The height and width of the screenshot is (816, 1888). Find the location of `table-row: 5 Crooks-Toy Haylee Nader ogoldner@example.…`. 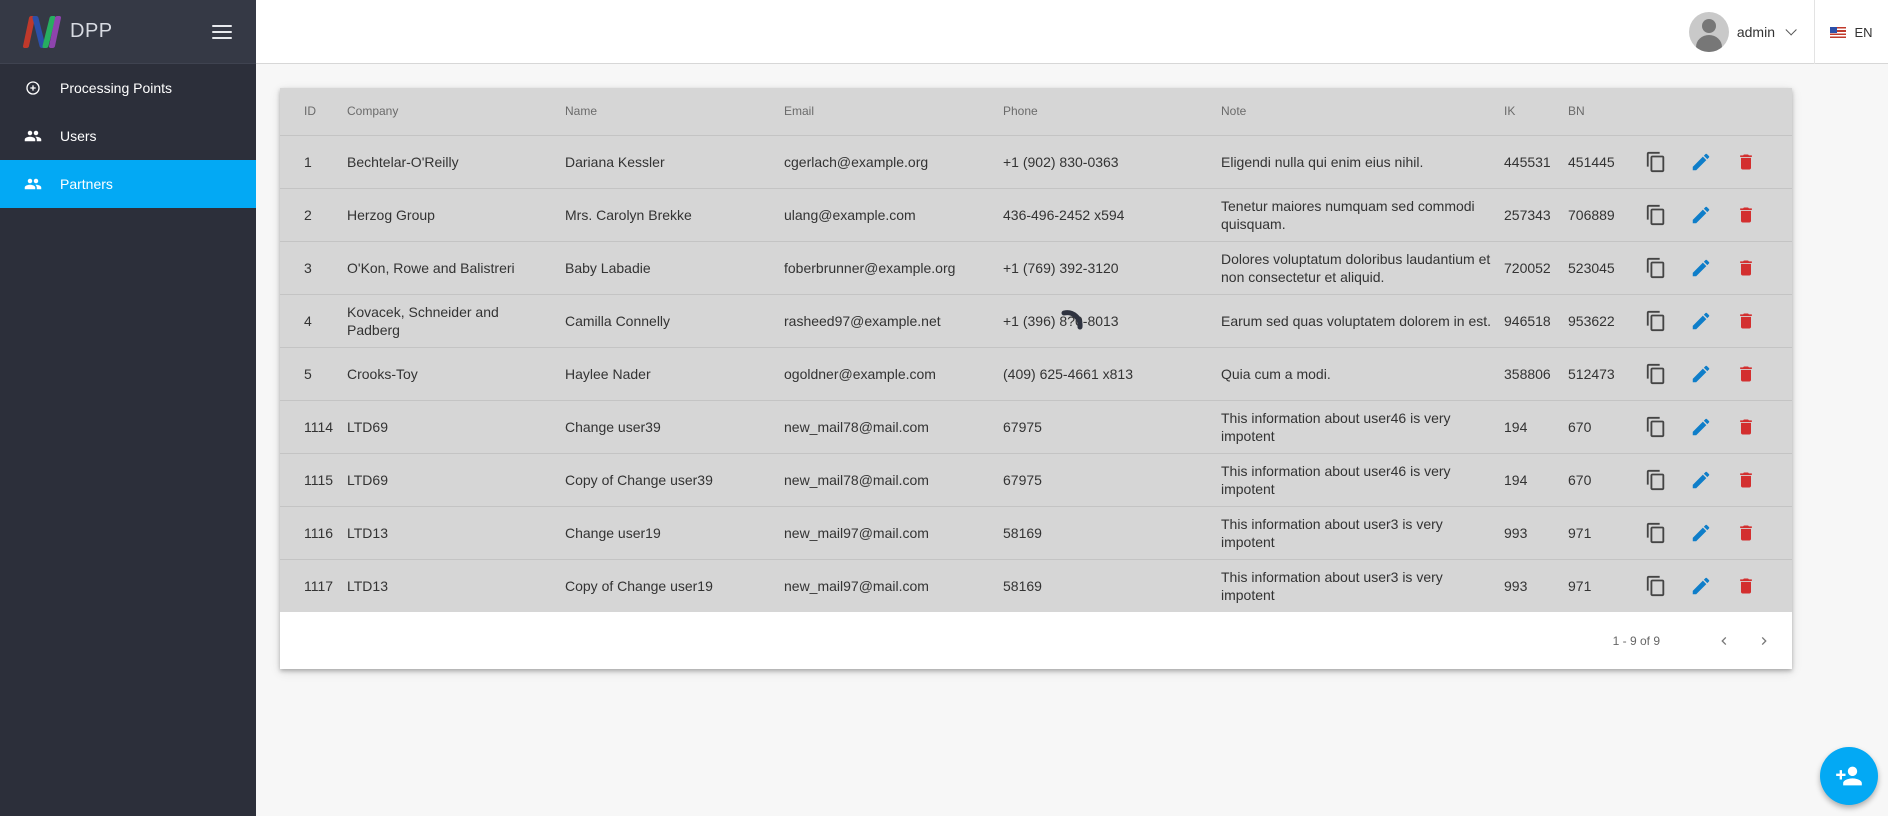

table-row: 5 Crooks-Toy Haylee Nader ogoldner@example.… is located at coordinates (1036, 374).